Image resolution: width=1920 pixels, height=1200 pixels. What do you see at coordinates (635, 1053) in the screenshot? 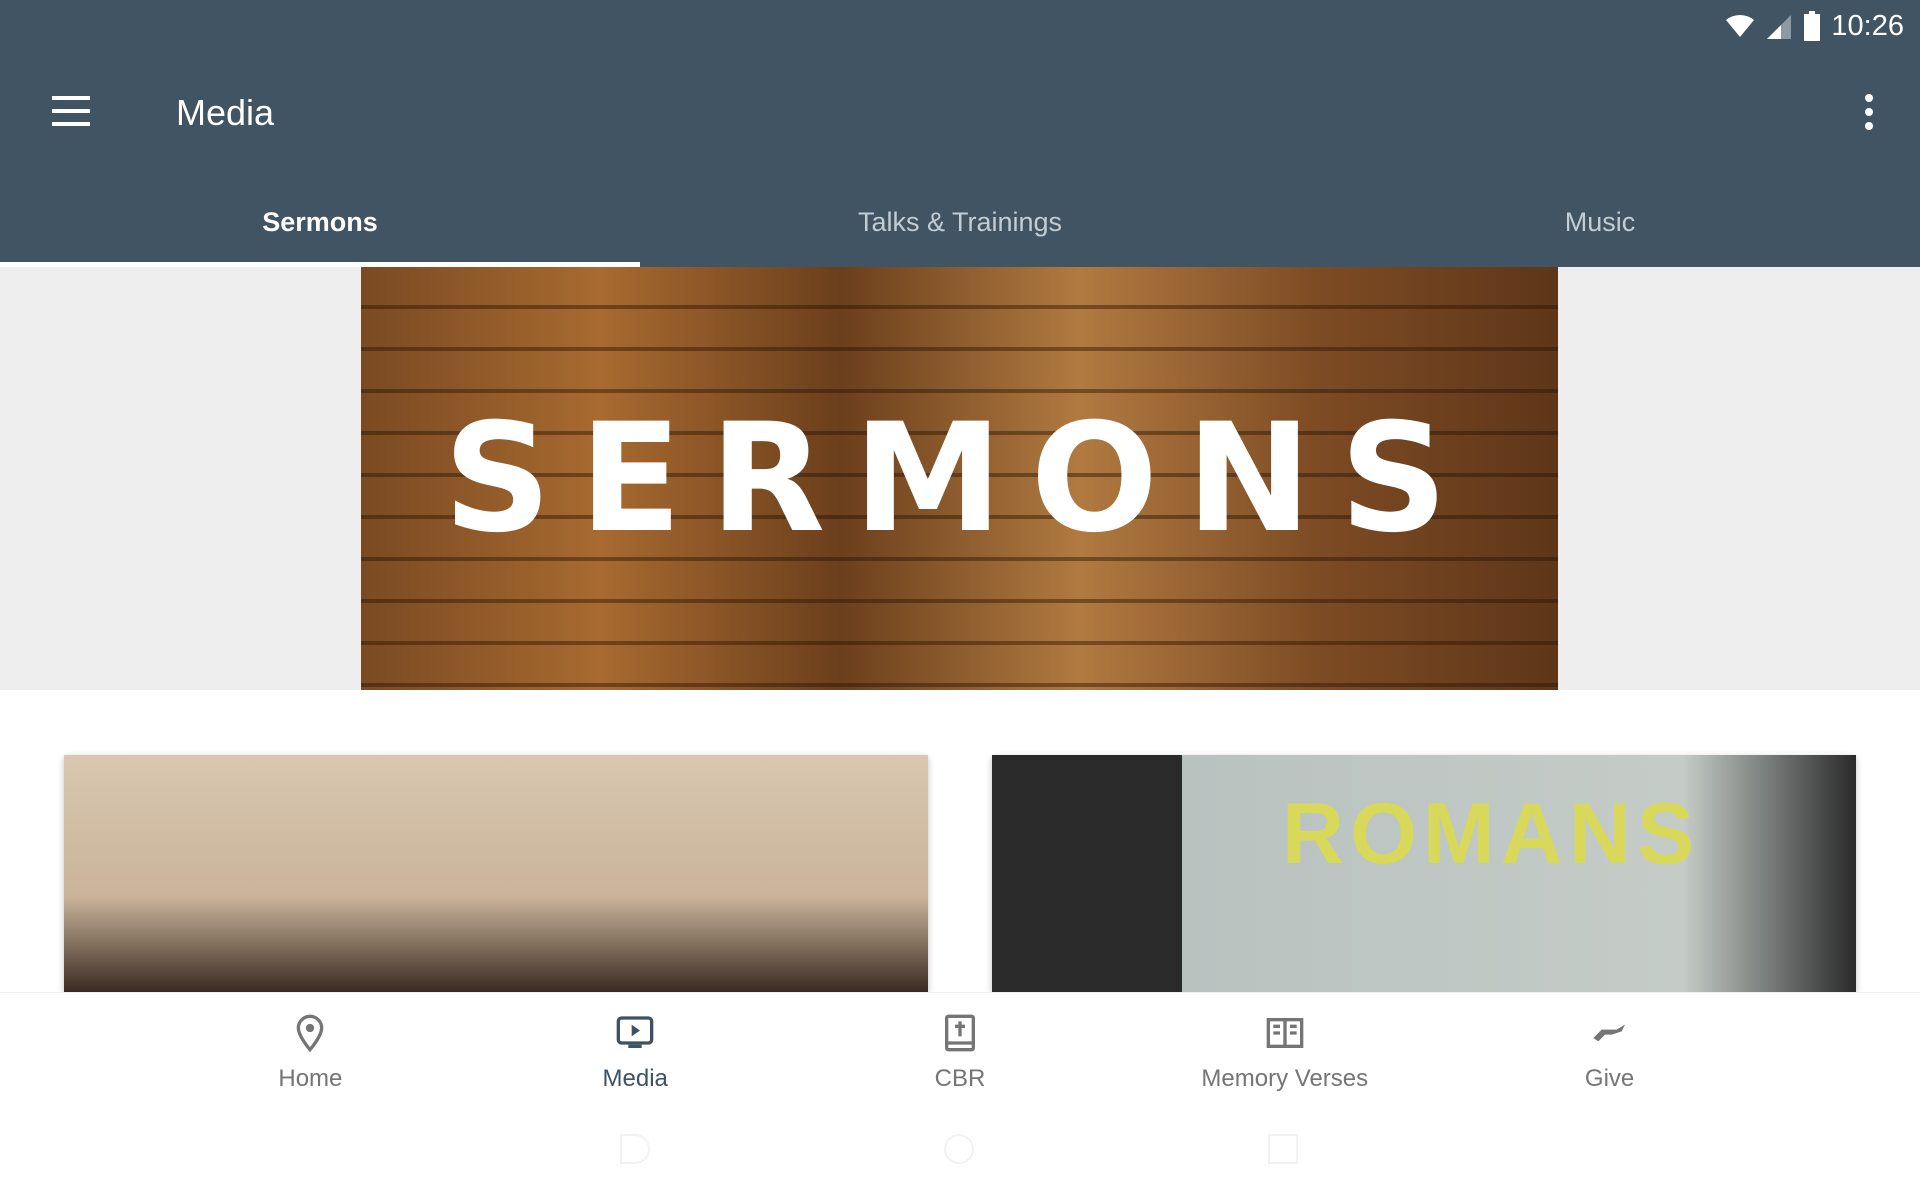
I see `nav-media: Media` at bounding box center [635, 1053].